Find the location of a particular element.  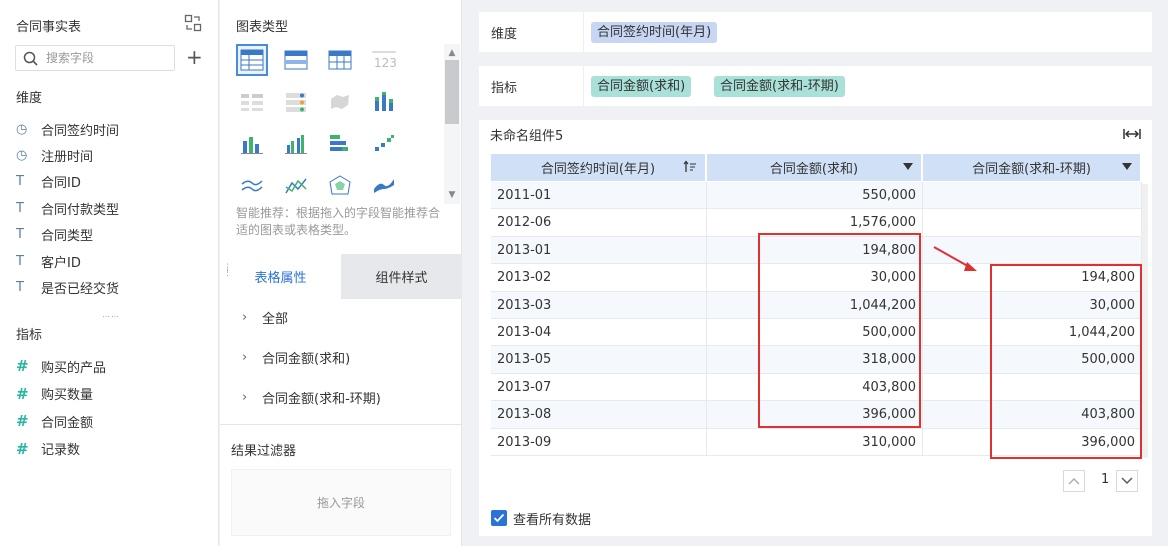

result-filter-title: 结果过滤器 is located at coordinates (264, 451).